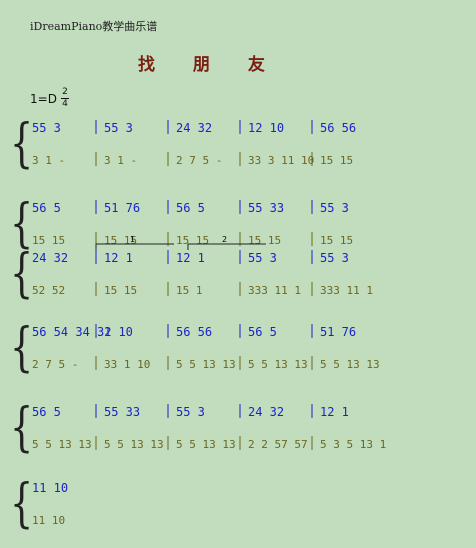 This screenshot has height=548, width=476. What do you see at coordinates (64, 98) in the screenshot?
I see `time-signature: 2 4` at bounding box center [64, 98].